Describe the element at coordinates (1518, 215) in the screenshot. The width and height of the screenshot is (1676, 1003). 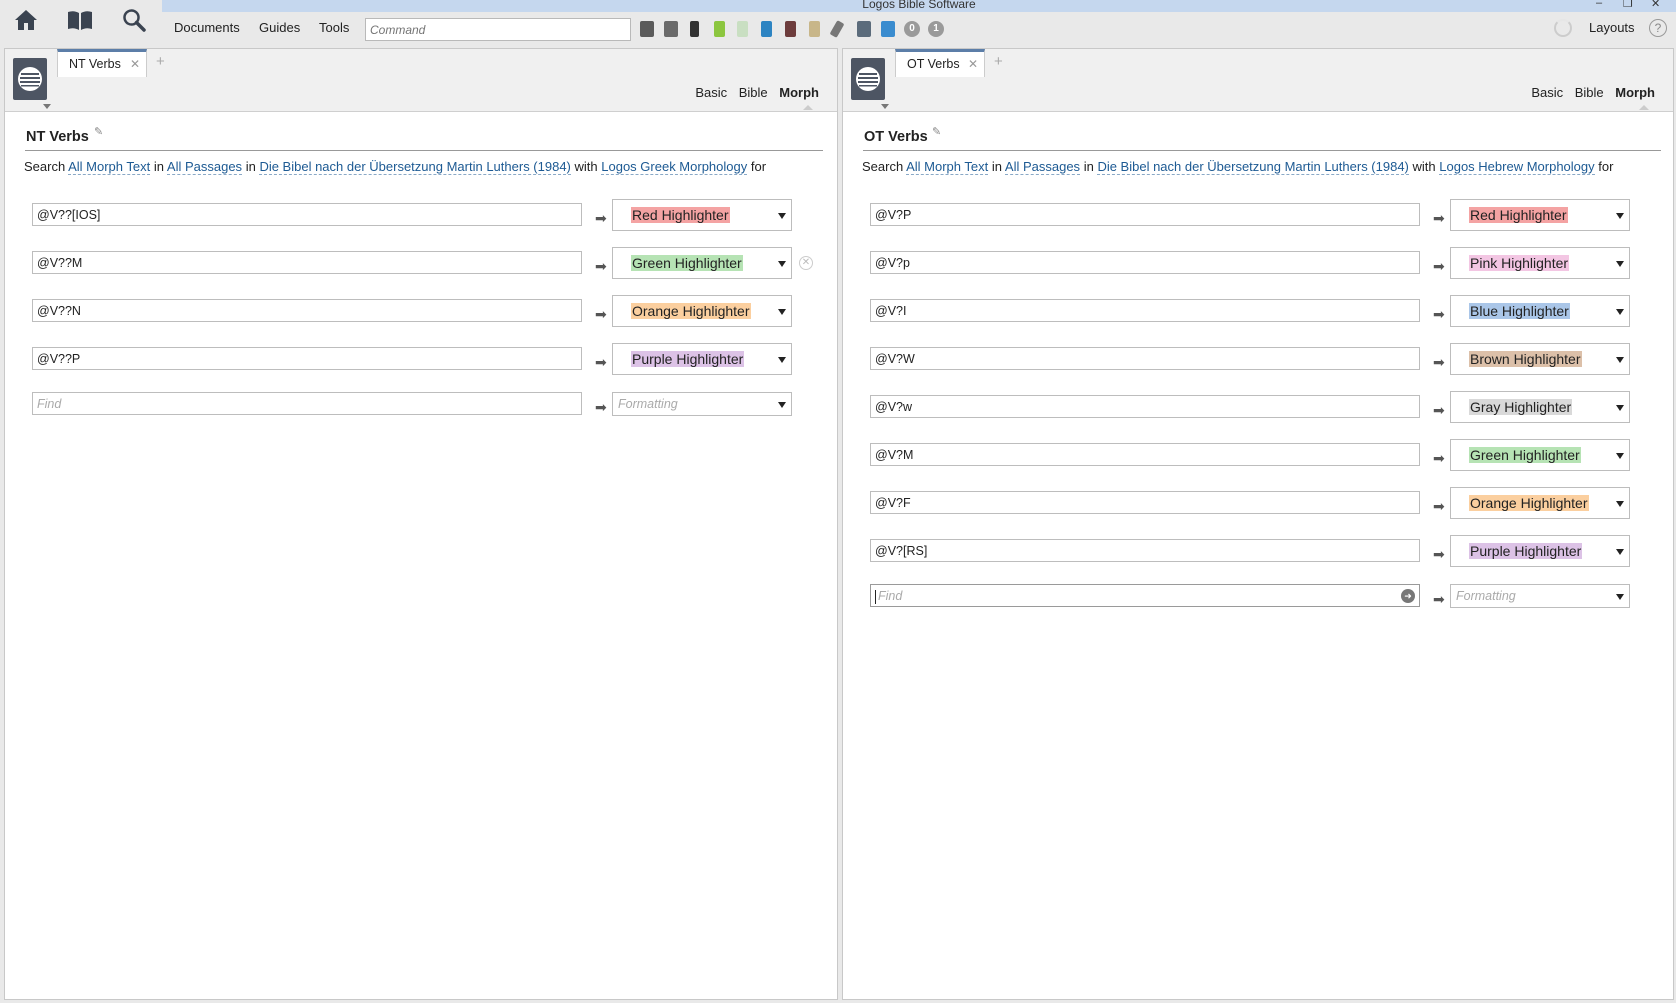
I see `formatting-value: Red Highlighter` at that location.